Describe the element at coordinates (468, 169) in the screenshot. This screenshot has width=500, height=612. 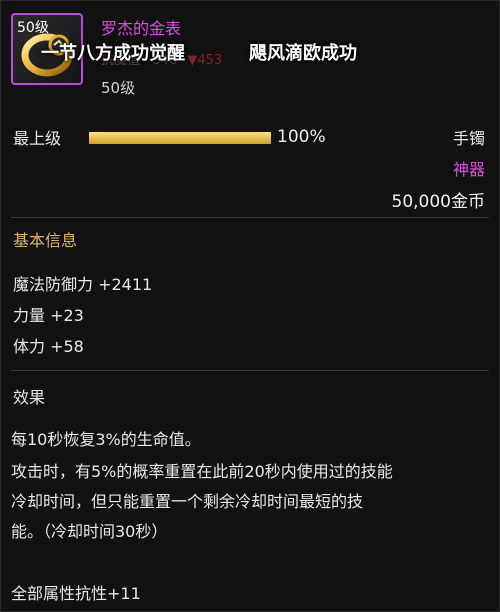
I see `item-rarity: 神器` at that location.